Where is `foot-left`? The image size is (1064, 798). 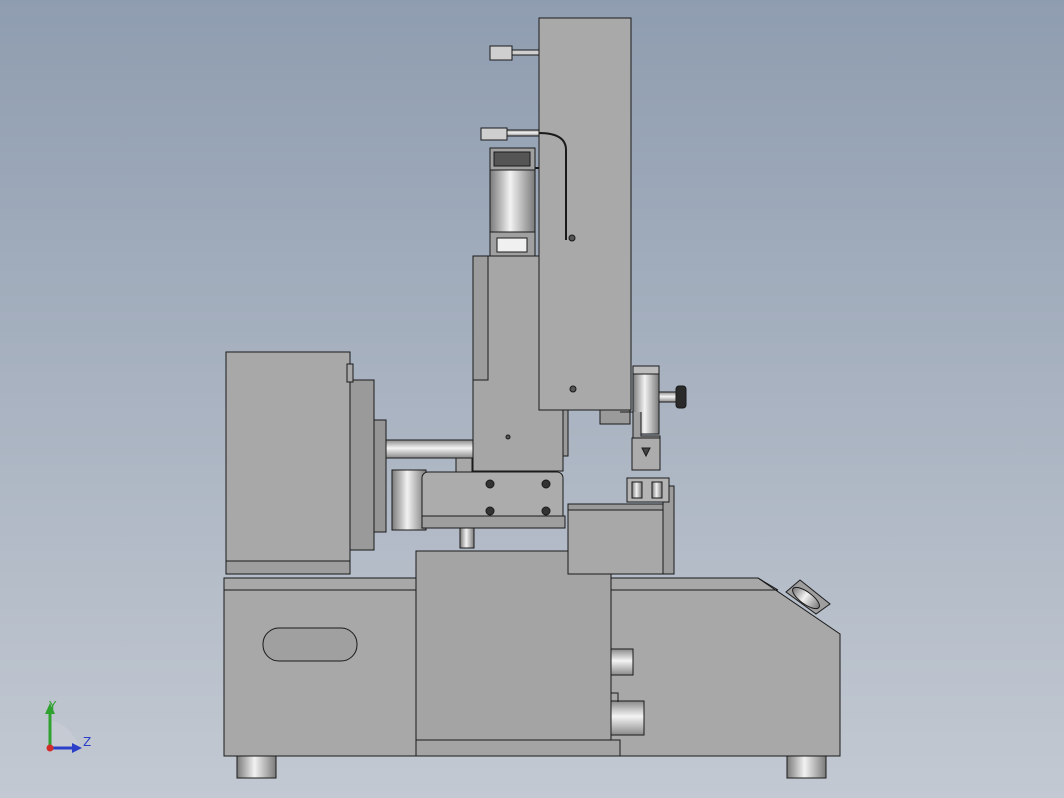
foot-left is located at coordinates (256, 767).